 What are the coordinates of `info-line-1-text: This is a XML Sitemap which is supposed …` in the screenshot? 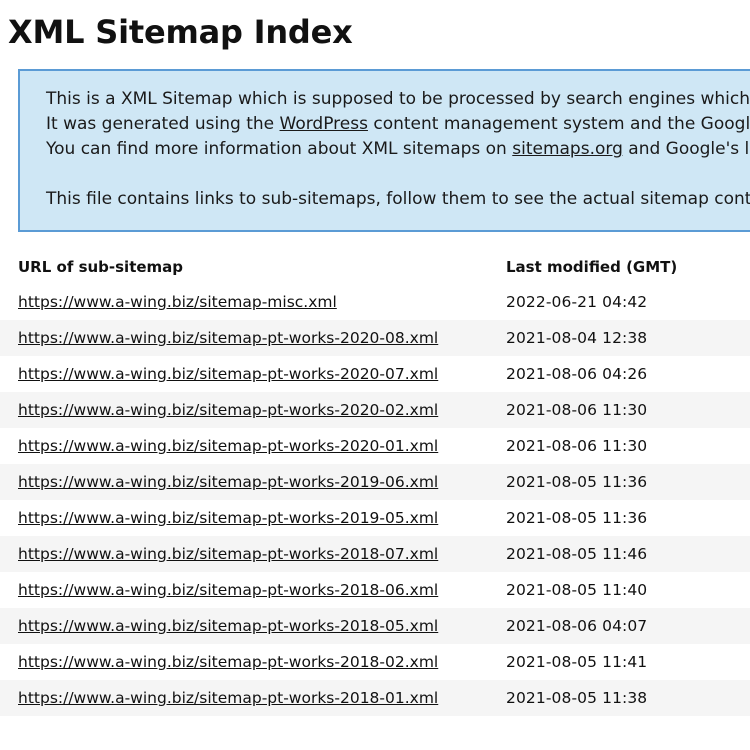 It's located at (398, 98).